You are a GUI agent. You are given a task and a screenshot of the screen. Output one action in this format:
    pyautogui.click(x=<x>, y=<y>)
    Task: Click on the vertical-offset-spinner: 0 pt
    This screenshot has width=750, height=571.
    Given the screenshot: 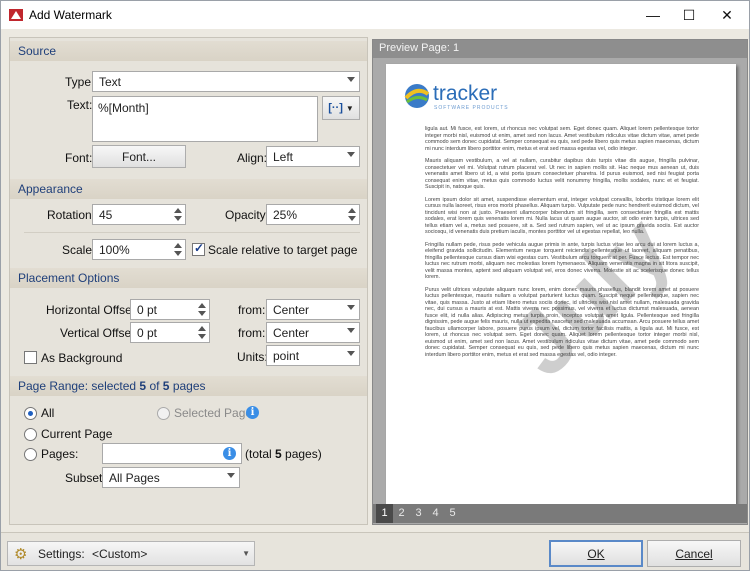 What is the action you would take?
    pyautogui.click(x=170, y=332)
    